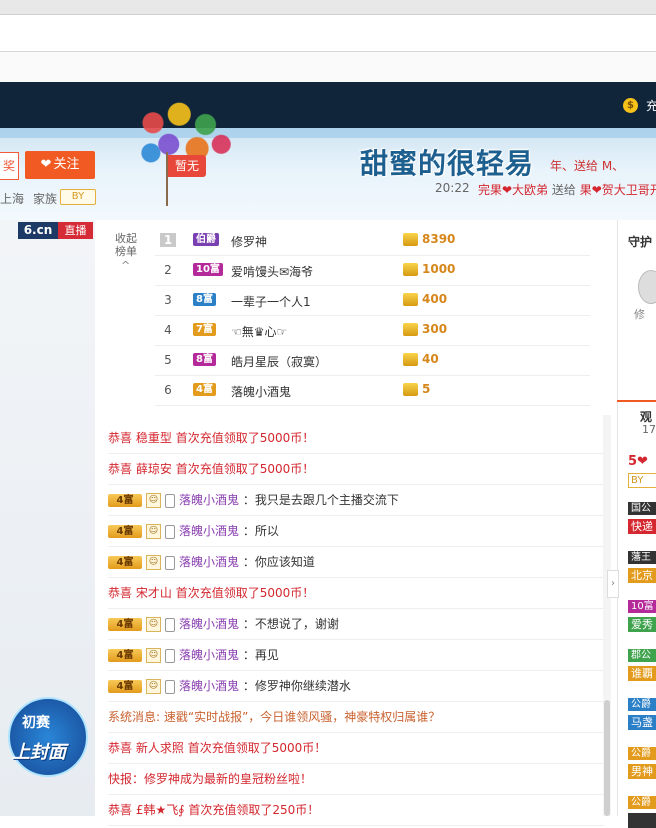  What do you see at coordinates (320, 500) in the screenshot?
I see `chat-text: ：我只是去跟几个主播交流下` at bounding box center [320, 500].